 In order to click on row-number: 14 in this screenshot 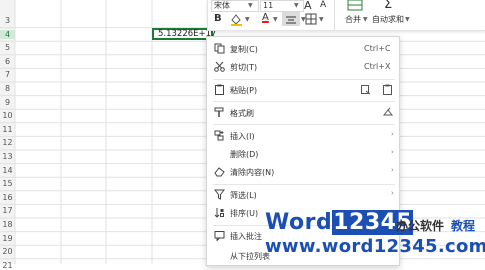, I will do `click(7, 170)`.